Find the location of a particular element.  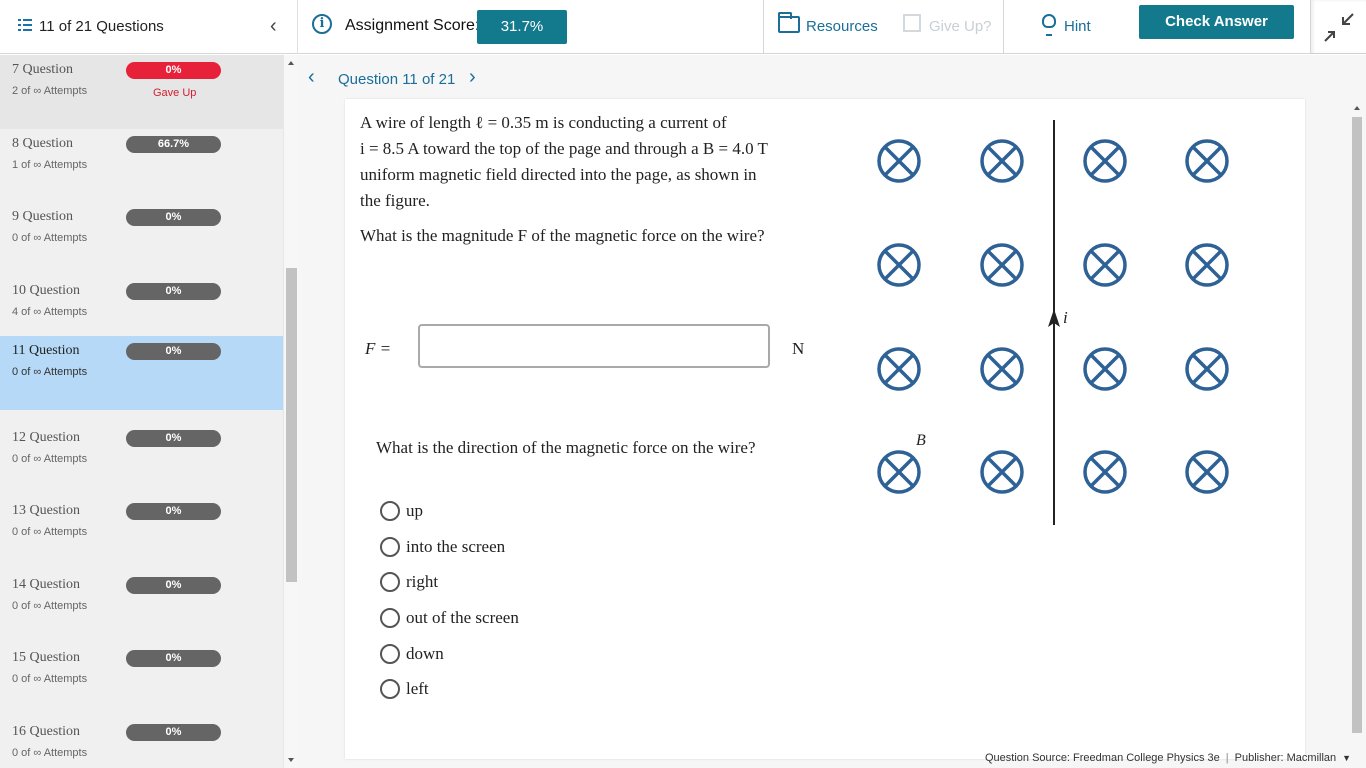

previous-question-icon: ‹ is located at coordinates (311, 77).